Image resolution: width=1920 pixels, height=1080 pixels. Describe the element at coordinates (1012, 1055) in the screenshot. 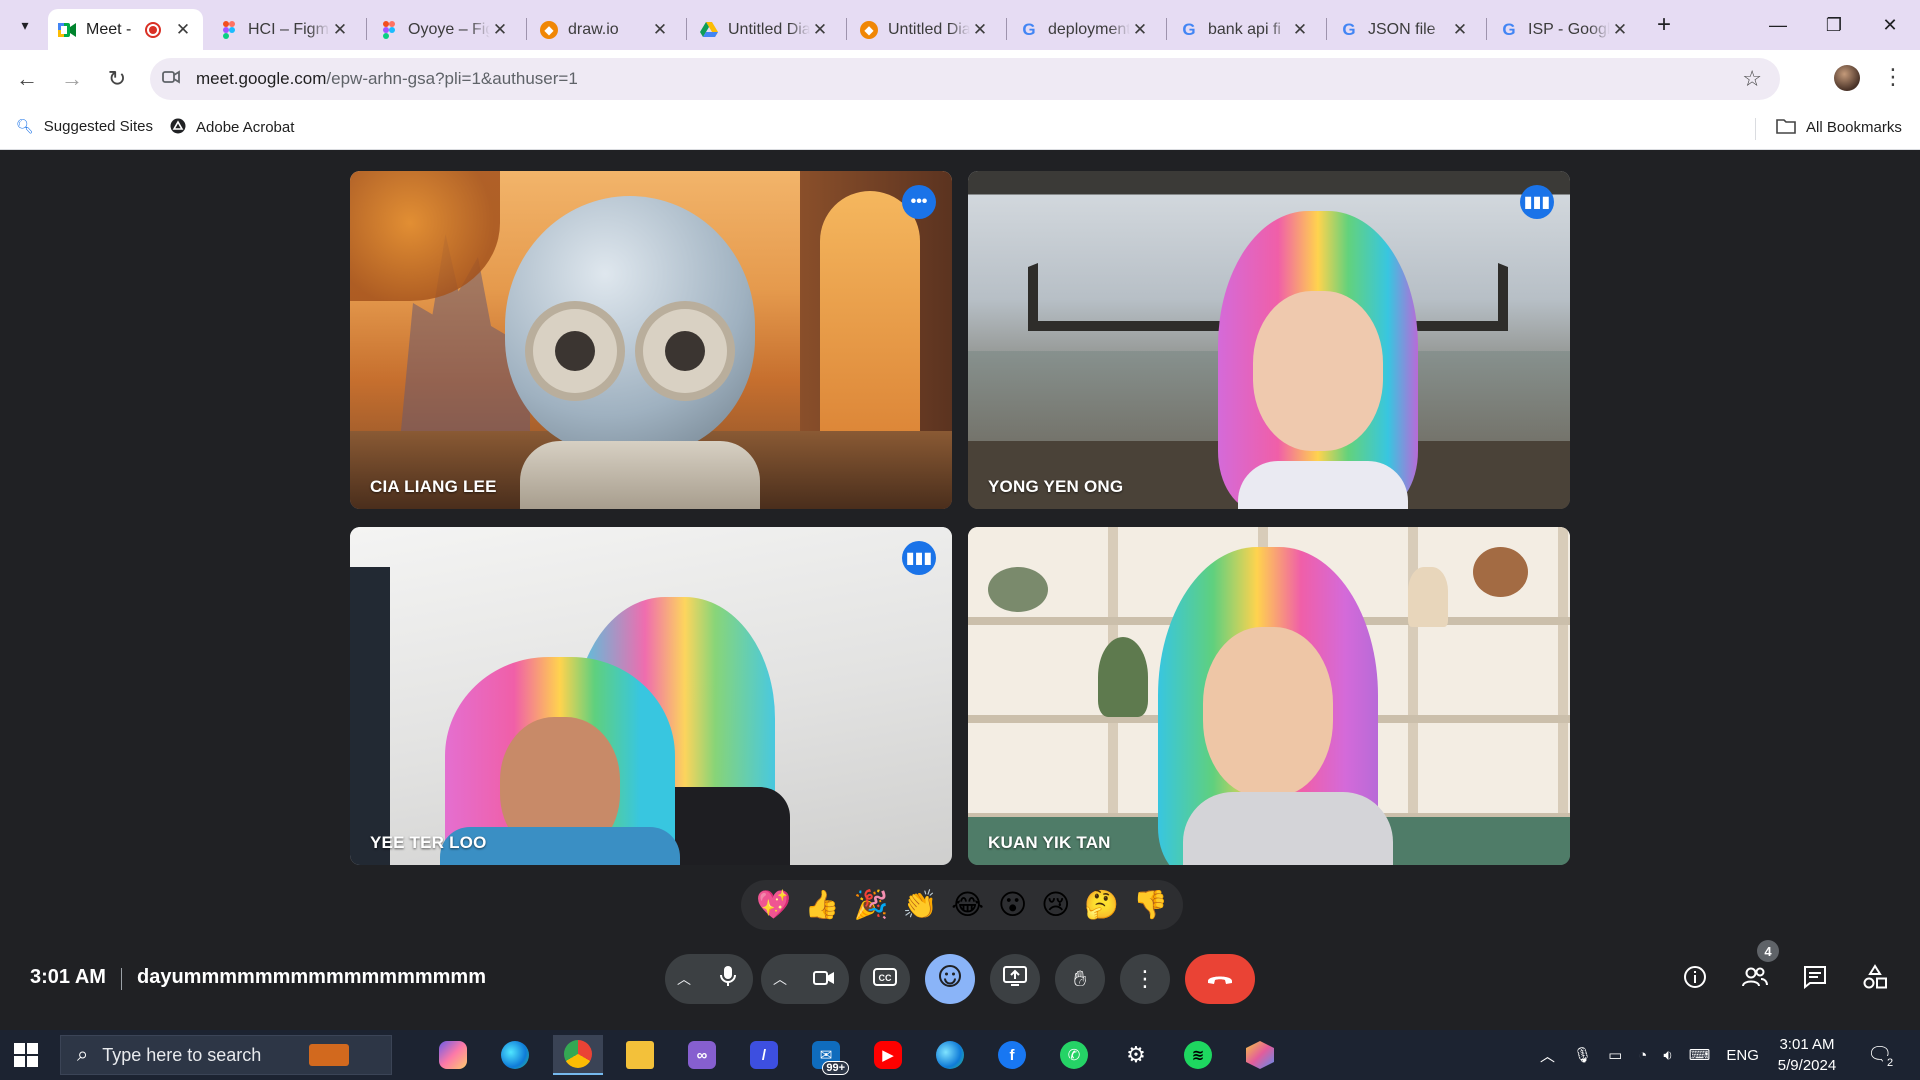

I see `taskbar-facebook: f` at that location.